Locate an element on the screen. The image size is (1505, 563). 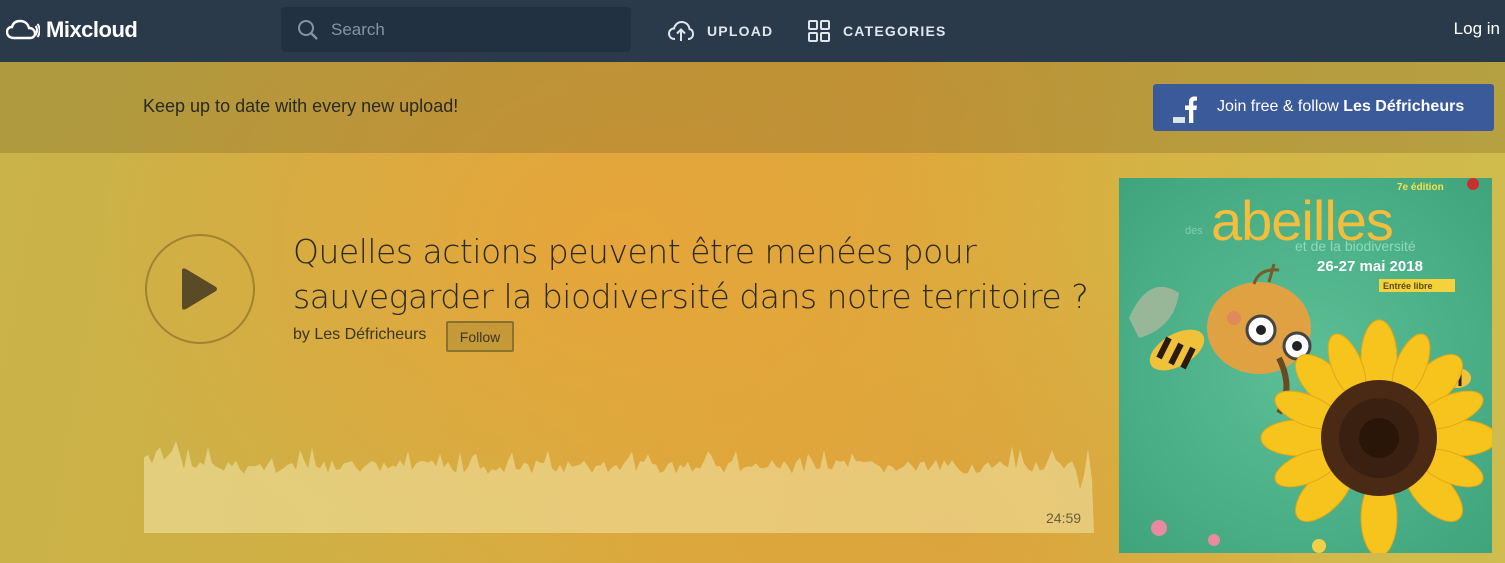
artwork-small-des: des is located at coordinates (1194, 231).